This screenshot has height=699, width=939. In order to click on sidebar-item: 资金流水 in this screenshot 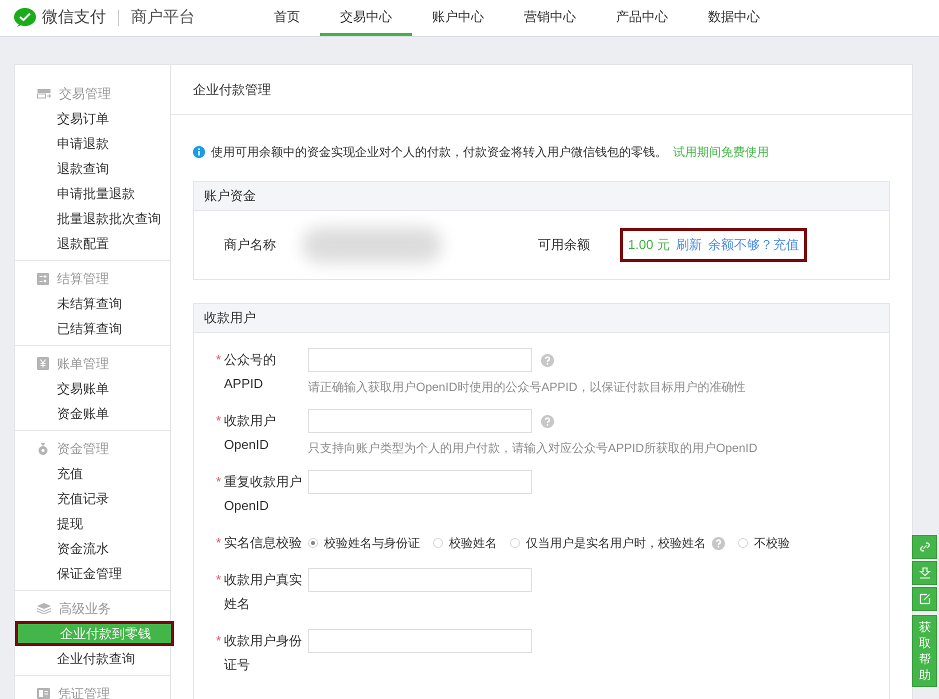, I will do `click(92, 548)`.